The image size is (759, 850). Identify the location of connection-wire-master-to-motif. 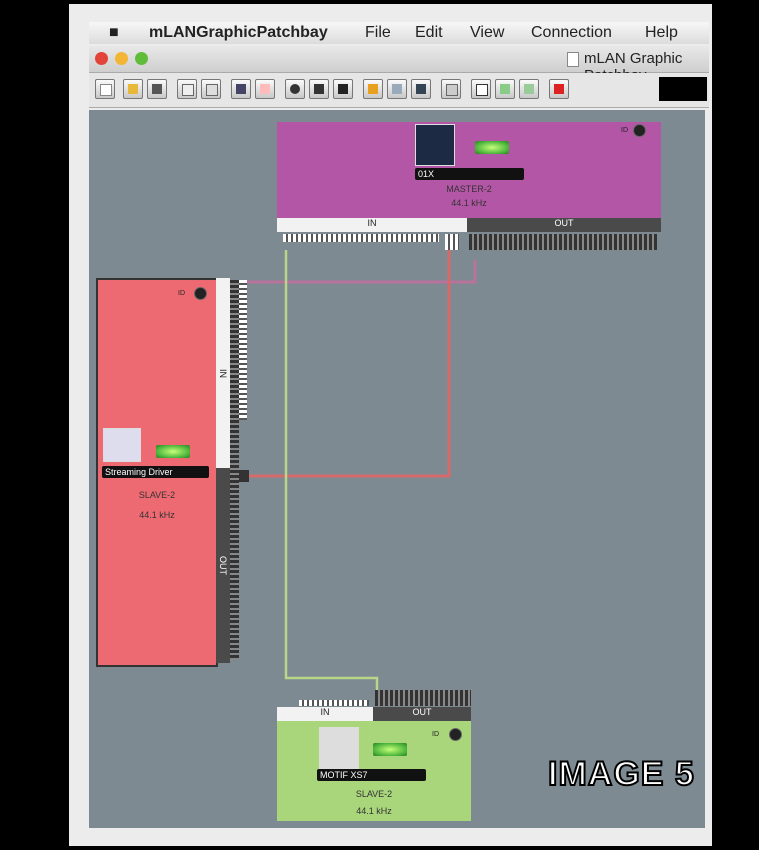
(331, 470).